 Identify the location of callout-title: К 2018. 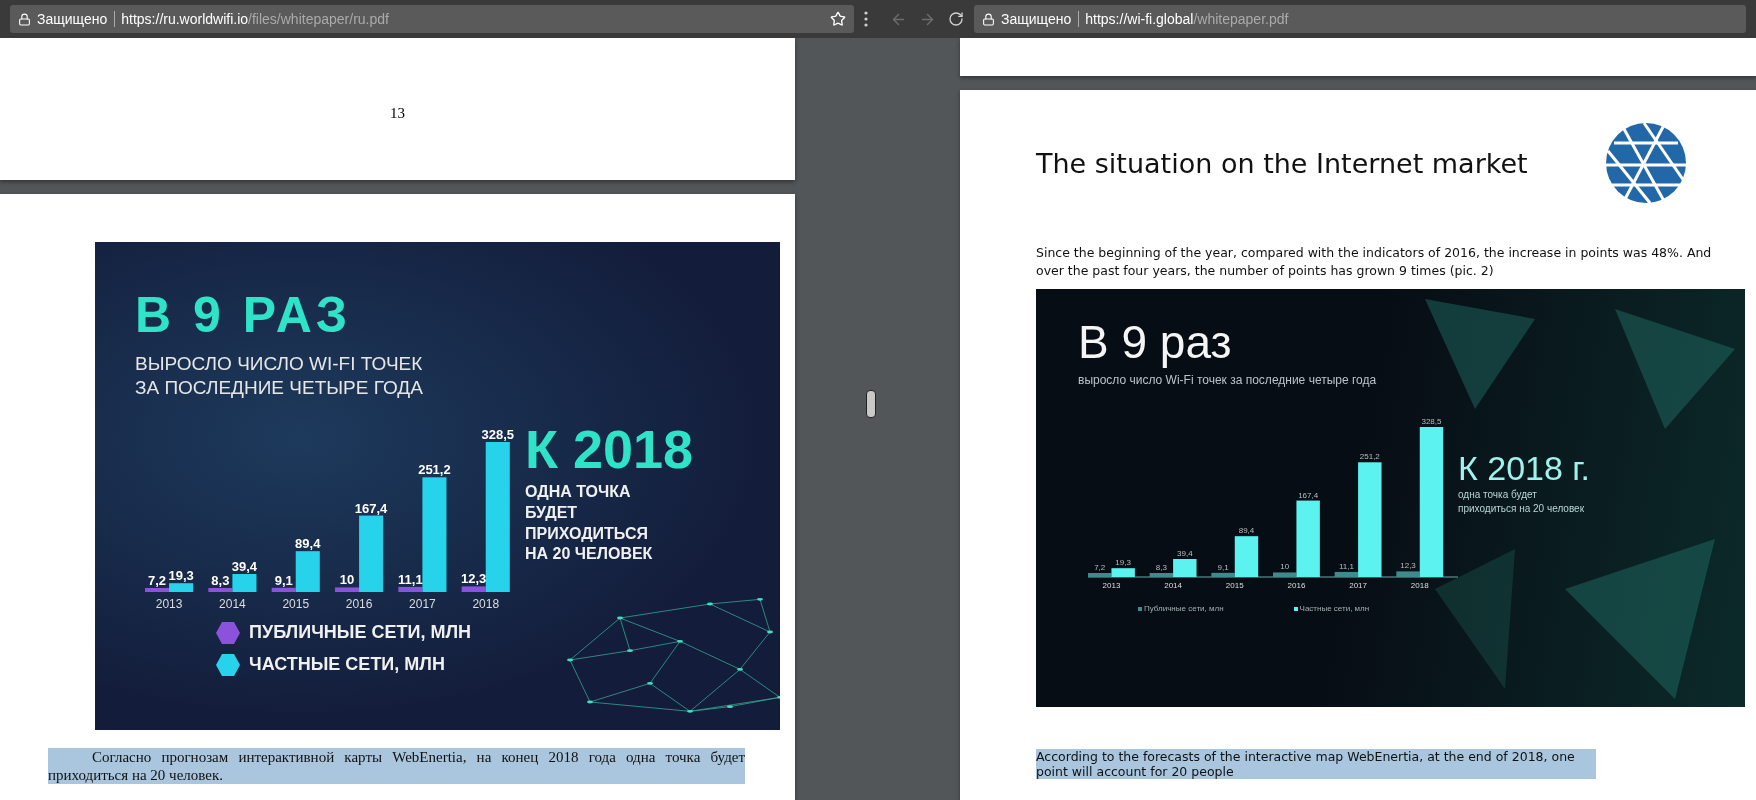
(609, 449).